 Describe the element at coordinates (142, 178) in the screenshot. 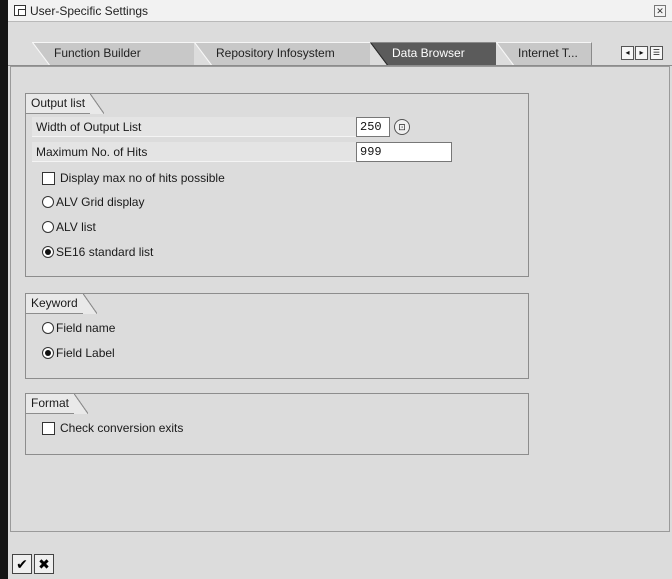

I see `display-max-hits-label: Display max no of hits possible` at that location.